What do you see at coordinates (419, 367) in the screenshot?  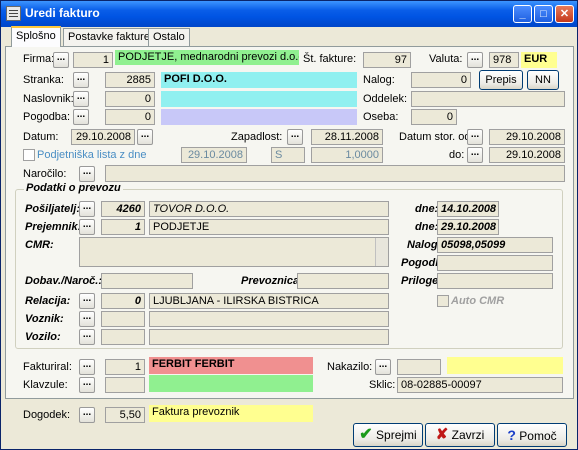 I see `nakazilo-code` at bounding box center [419, 367].